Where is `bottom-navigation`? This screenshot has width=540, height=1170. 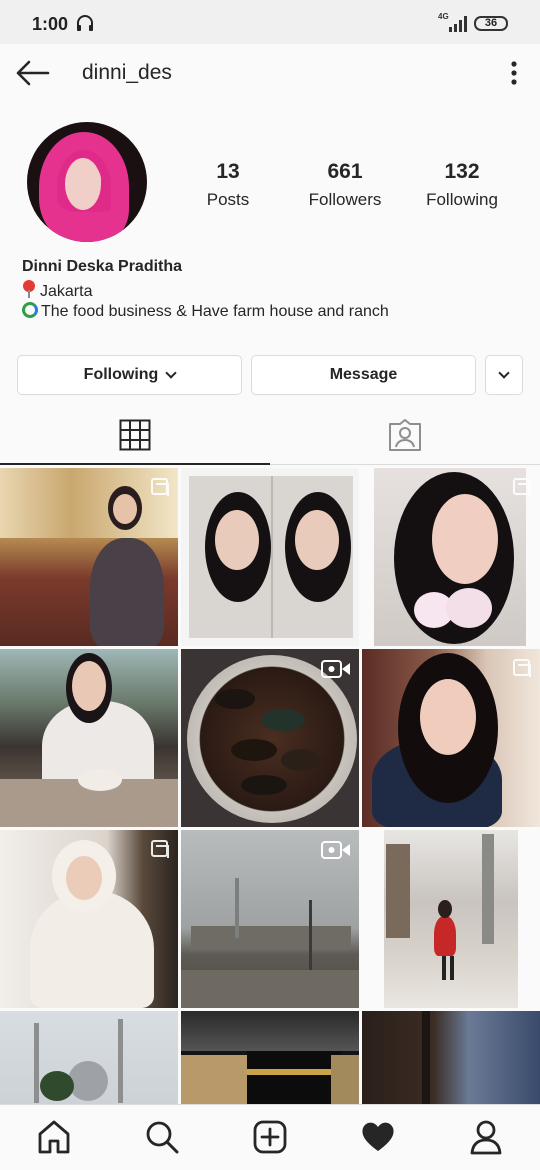
bottom-navigation is located at coordinates (270, 1137).